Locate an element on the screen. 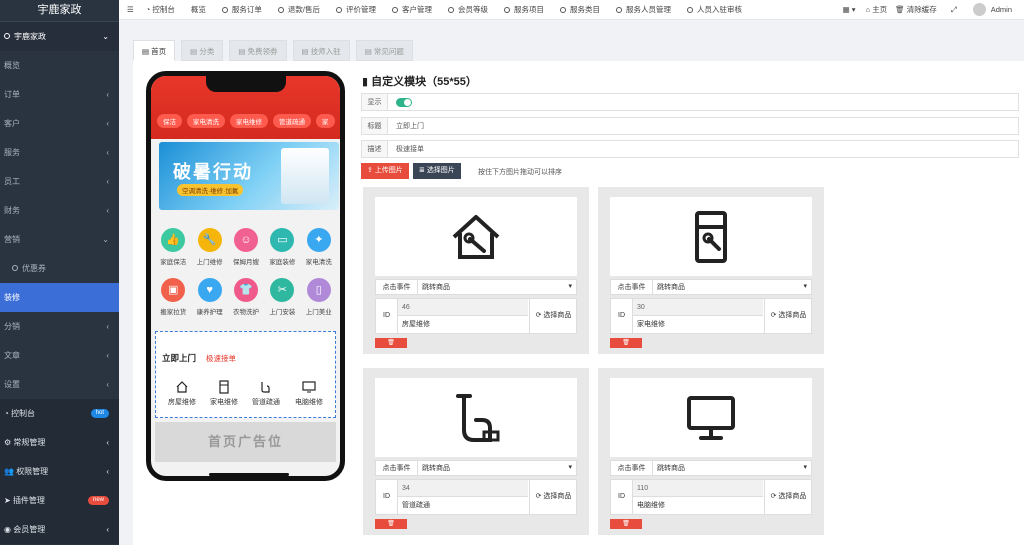 The width and height of the screenshot is (1024, 545). nav-dashboard: ◔ 控制台 is located at coordinates (160, 9).